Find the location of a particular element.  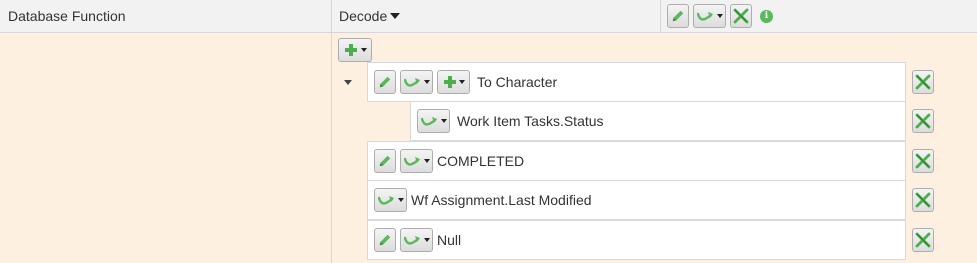

expression-node-literal: COMPLETED is located at coordinates (636, 161).